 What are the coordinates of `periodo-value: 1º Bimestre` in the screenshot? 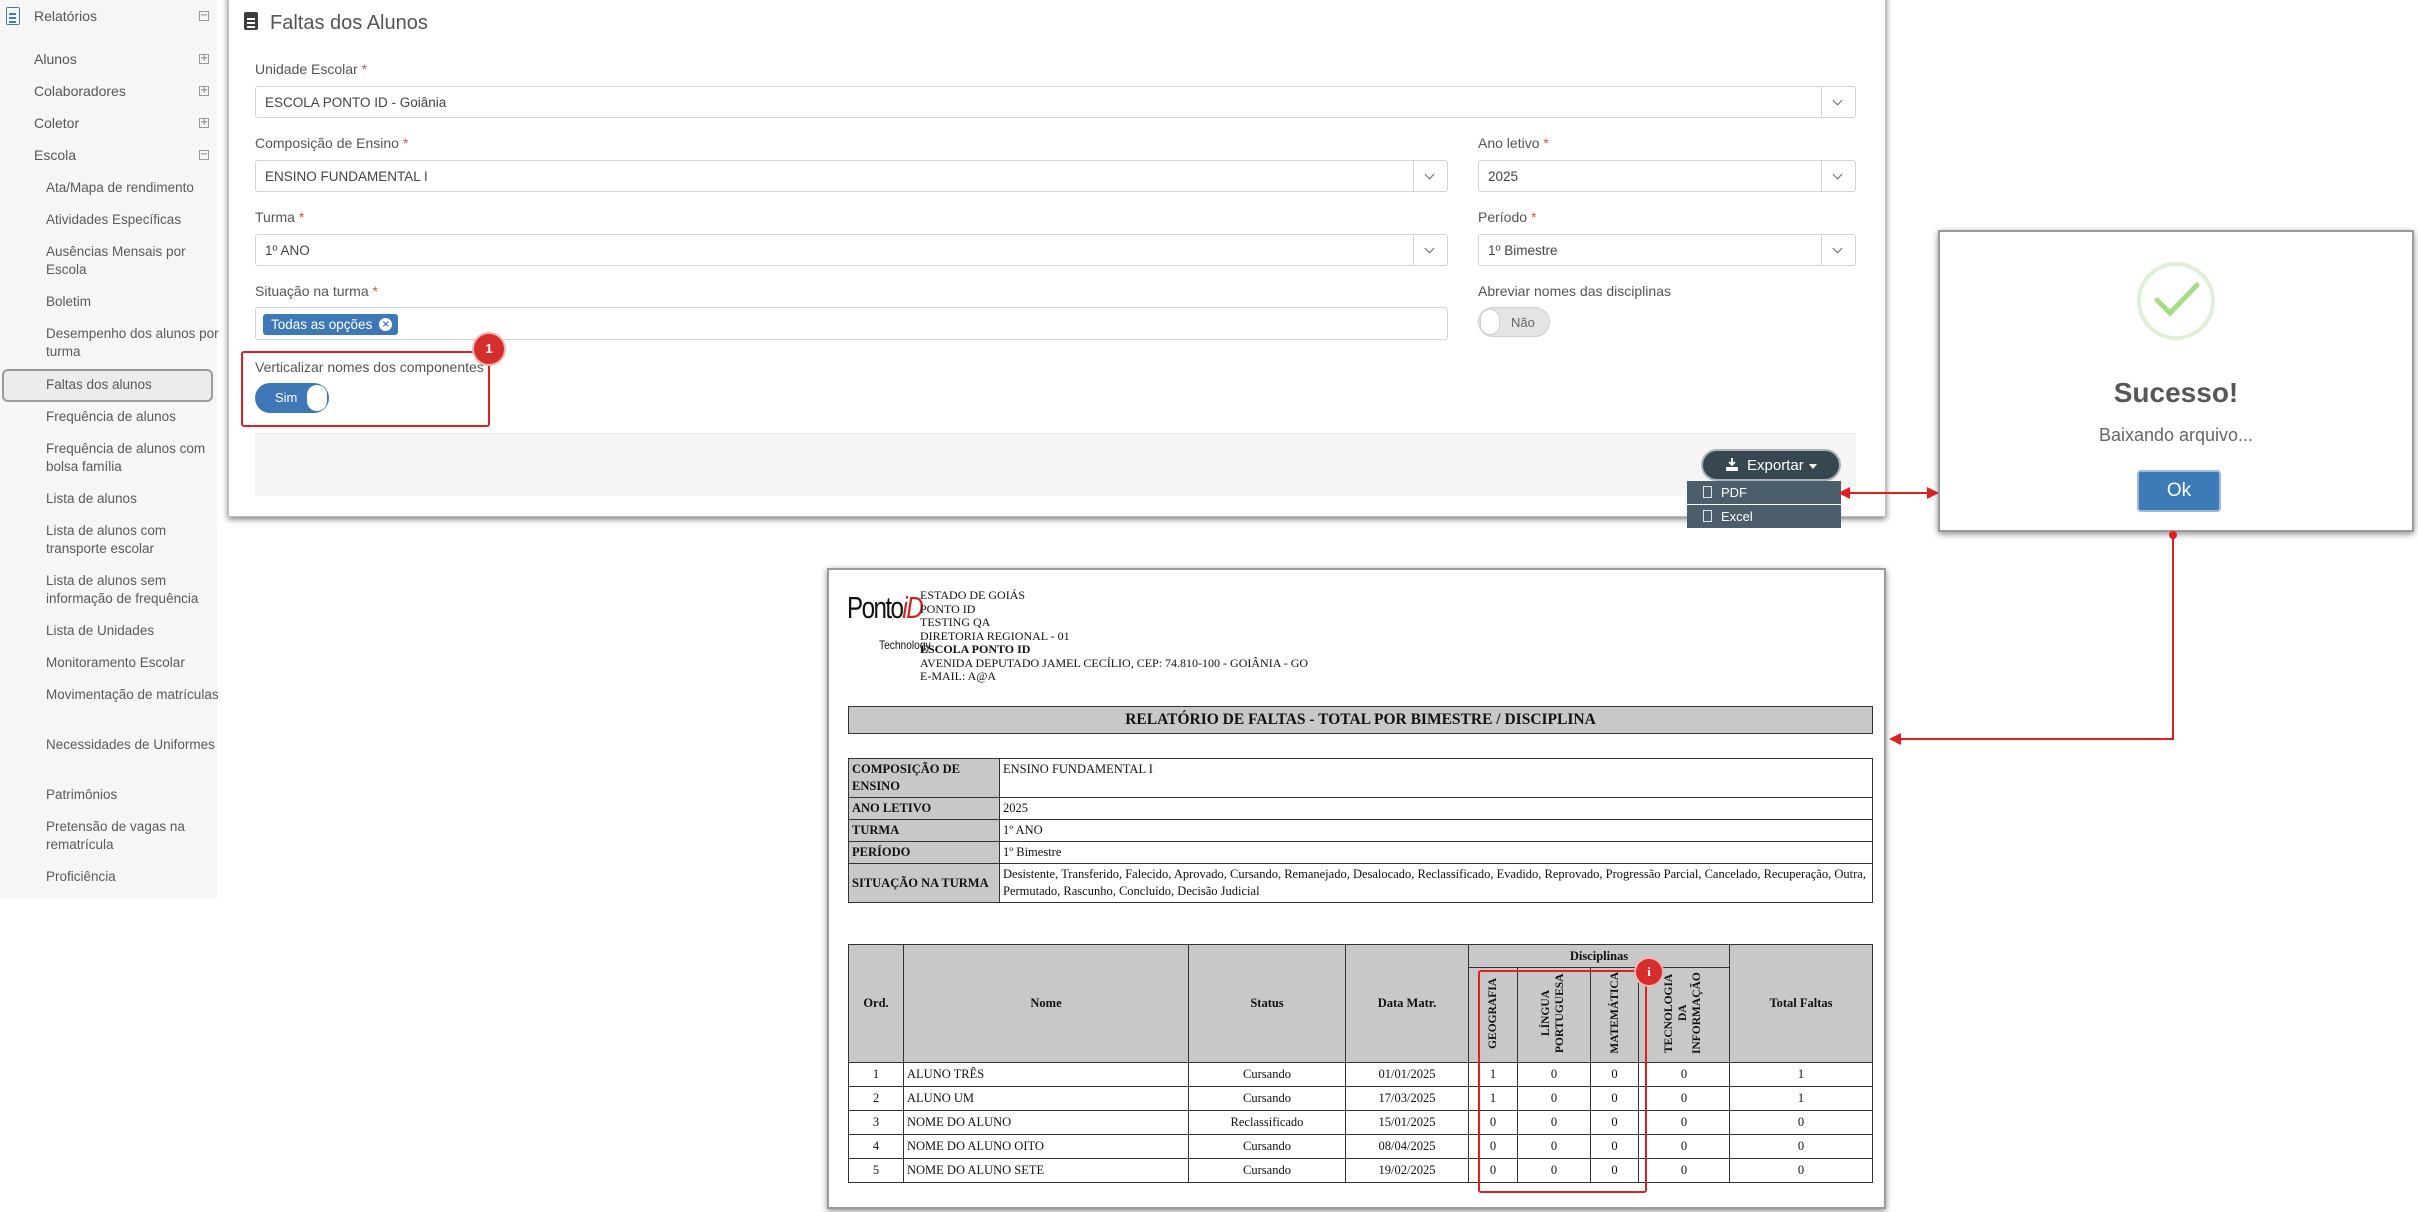 It's located at (1523, 250).